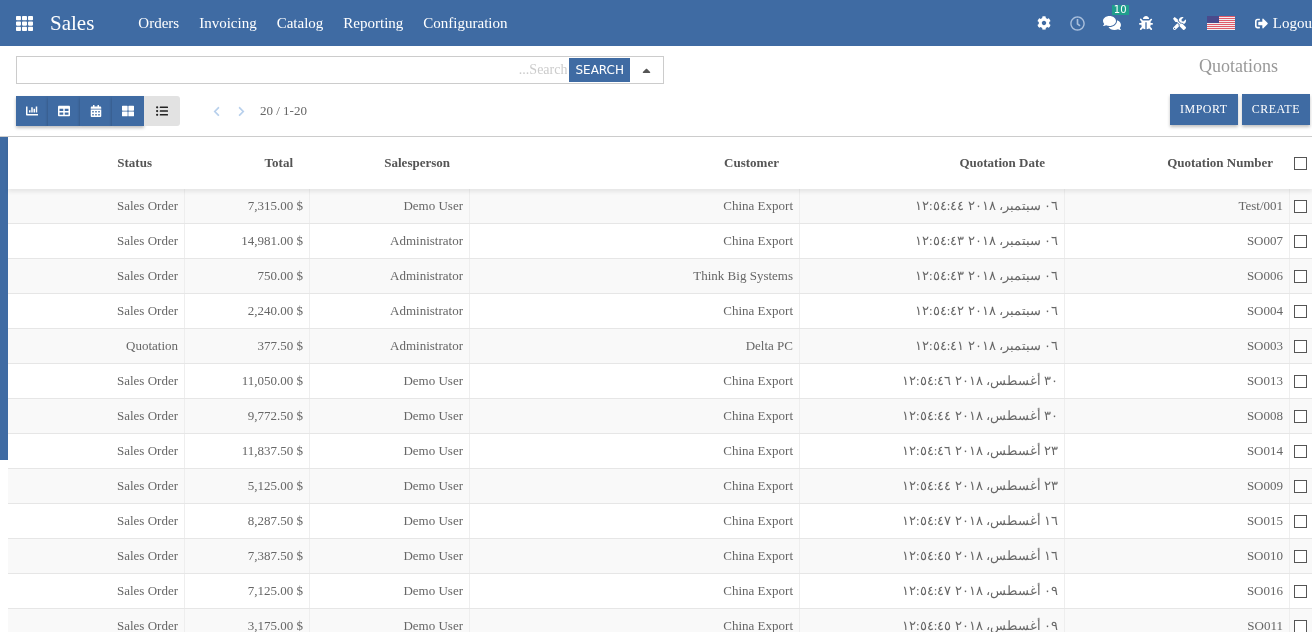 This screenshot has width=1312, height=632. Describe the element at coordinates (373, 23) in the screenshot. I see `menu-item: Reporting` at that location.